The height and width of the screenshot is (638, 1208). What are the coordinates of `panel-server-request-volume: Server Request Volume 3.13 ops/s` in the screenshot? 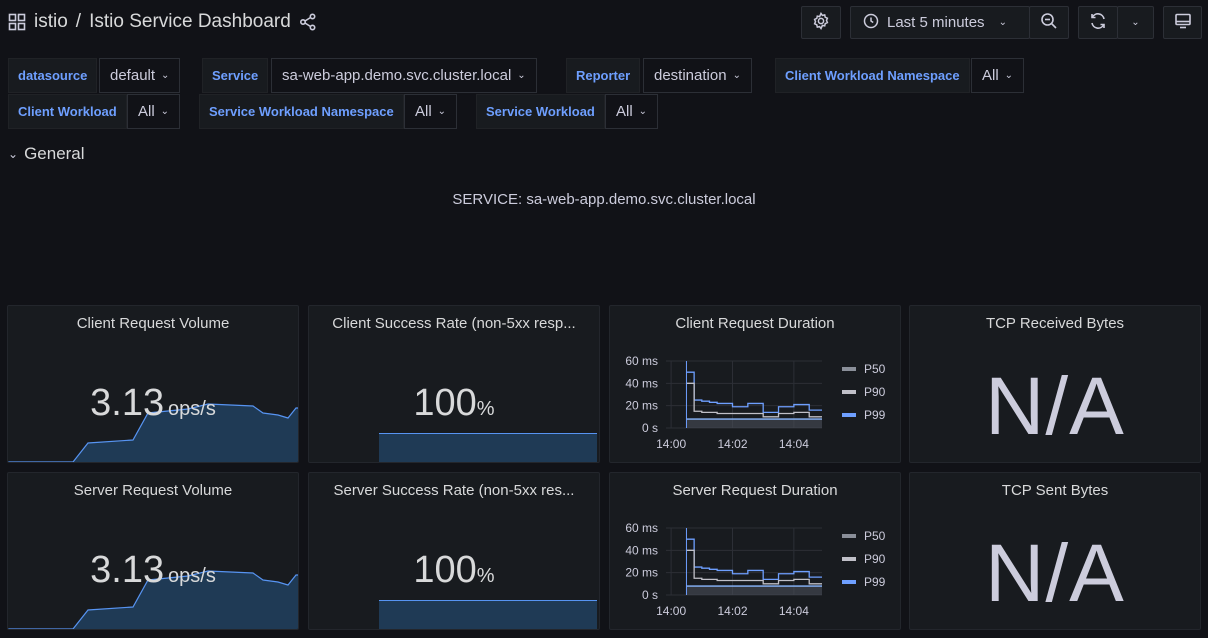 It's located at (153, 551).